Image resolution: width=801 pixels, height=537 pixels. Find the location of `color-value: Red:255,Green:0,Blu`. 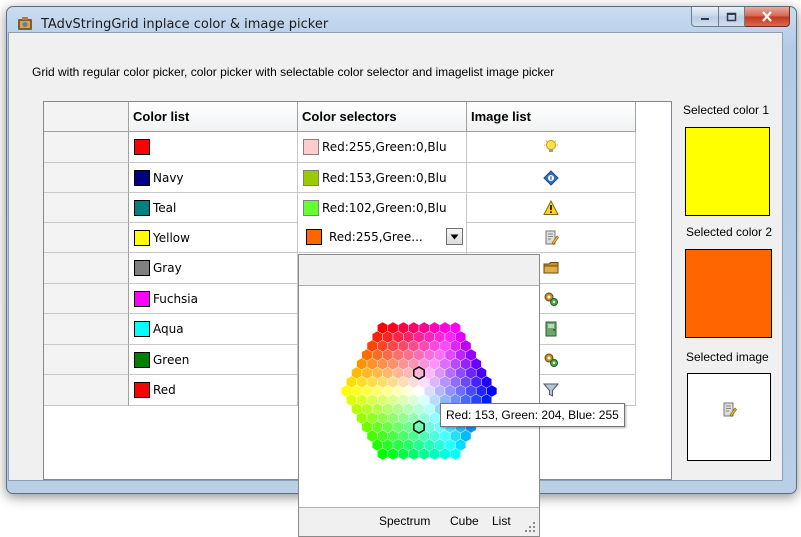

color-value: Red:255,Green:0,Blu is located at coordinates (384, 147).